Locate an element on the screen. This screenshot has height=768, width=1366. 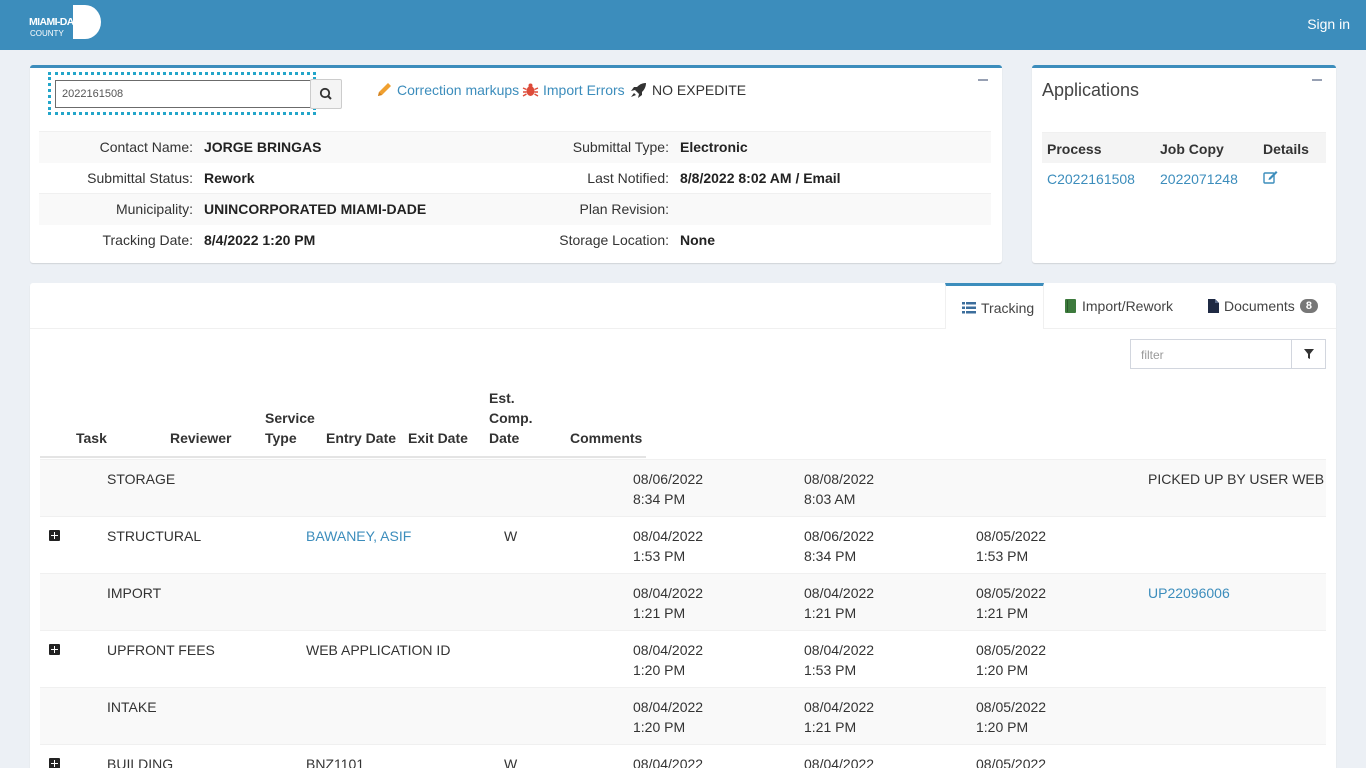
task-cell: STRUCTURAL is located at coordinates (154, 536).